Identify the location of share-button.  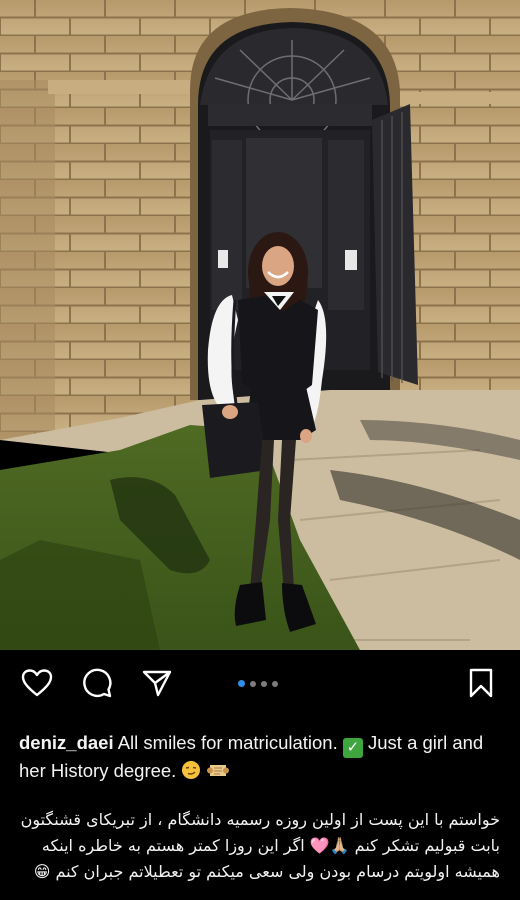
(157, 683).